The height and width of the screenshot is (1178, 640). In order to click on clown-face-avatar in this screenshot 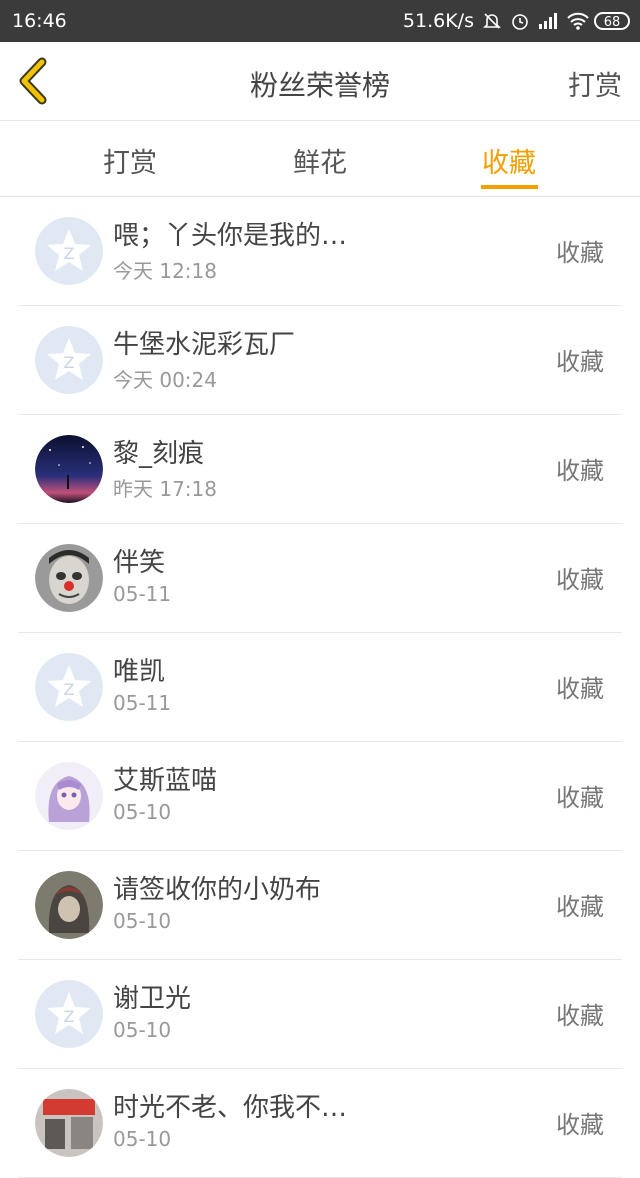, I will do `click(69, 578)`.